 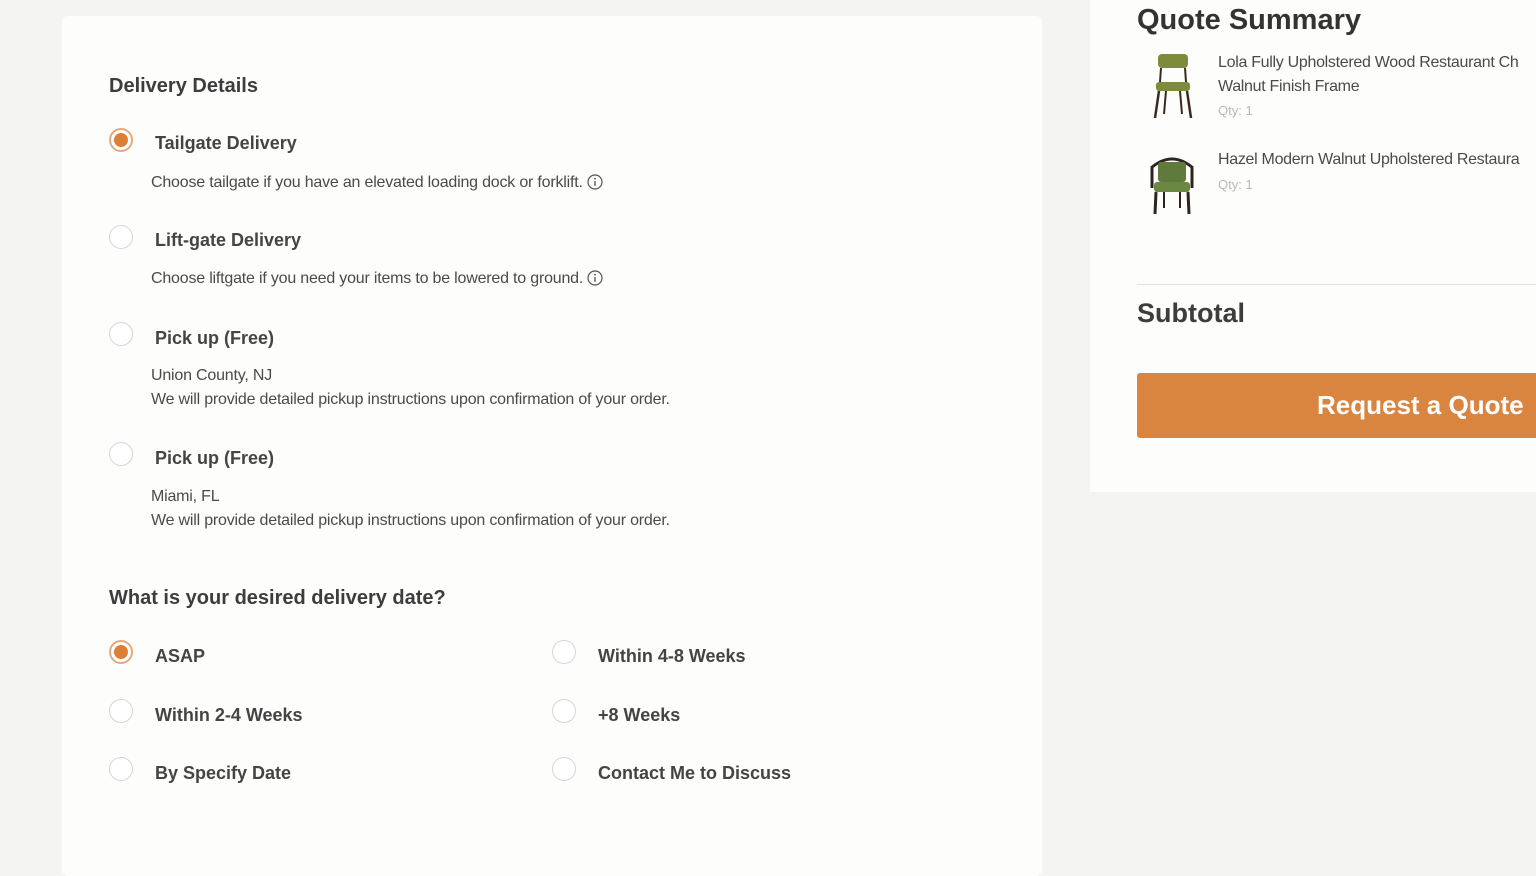 What do you see at coordinates (223, 773) in the screenshot?
I see `date-specify-label: By Specify Date` at bounding box center [223, 773].